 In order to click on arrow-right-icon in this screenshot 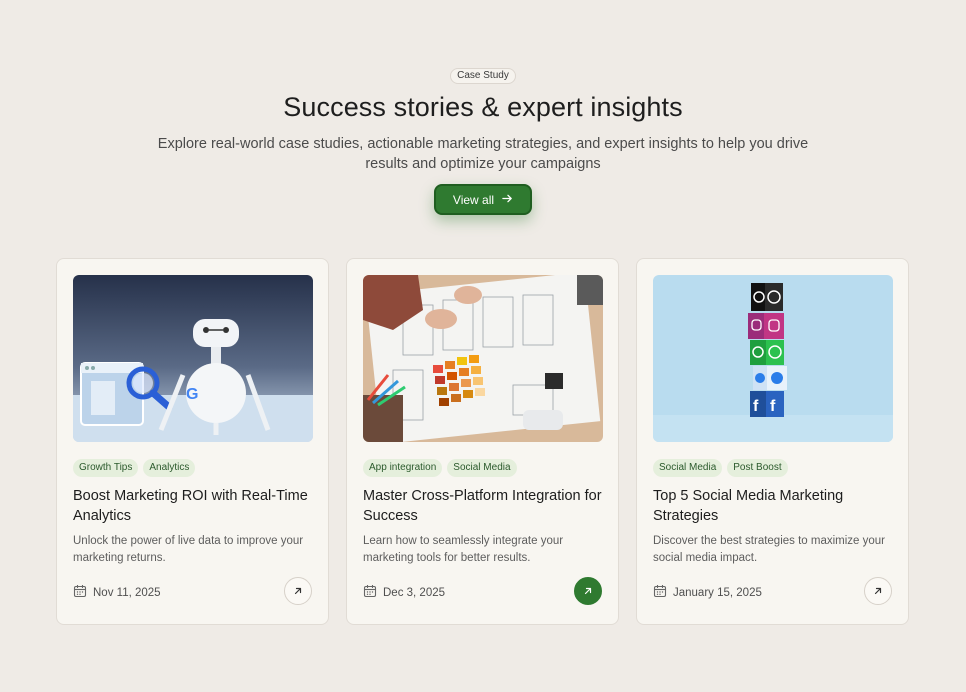, I will do `click(507, 200)`.